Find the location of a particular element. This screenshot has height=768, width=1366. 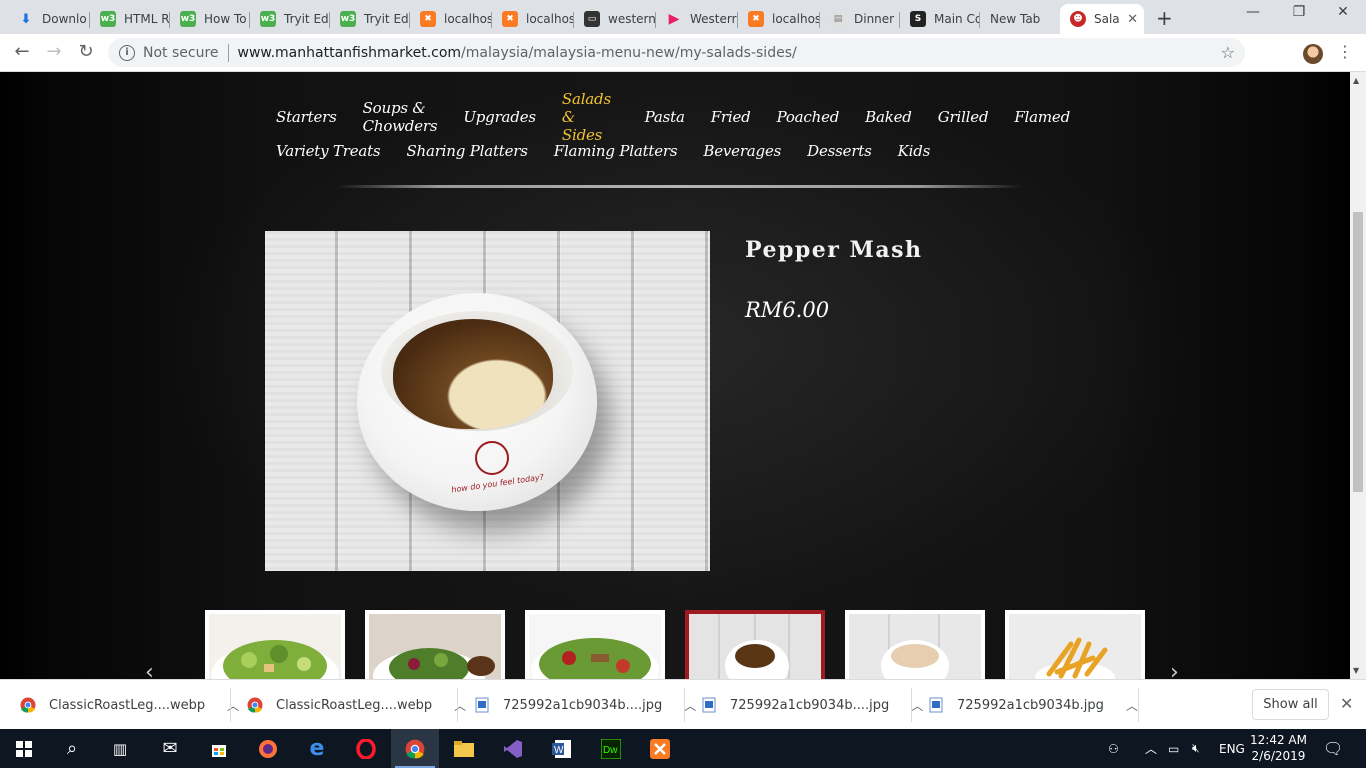

chevron-up-tray-icon: ︿ is located at coordinates (1151, 748).